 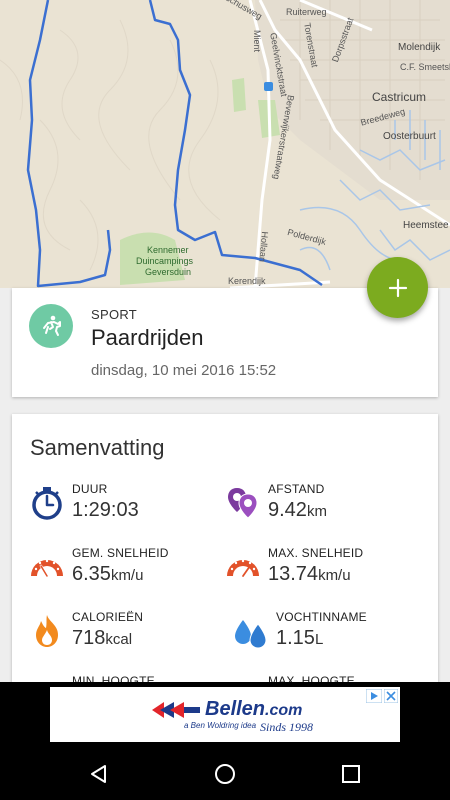 What do you see at coordinates (247, 281) in the screenshot?
I see `map-label: Kerendijk` at bounding box center [247, 281].